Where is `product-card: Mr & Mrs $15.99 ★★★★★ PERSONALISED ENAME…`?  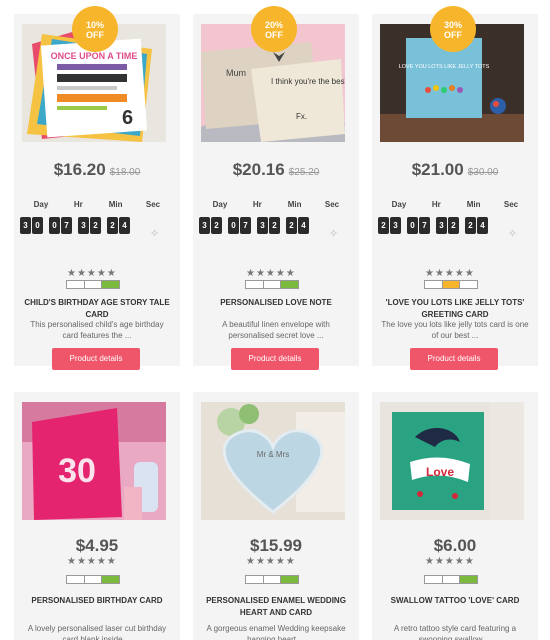
product-card: Mr & Mrs $15.99 ★★★★★ PERSONALISED ENAME… is located at coordinates (276, 516).